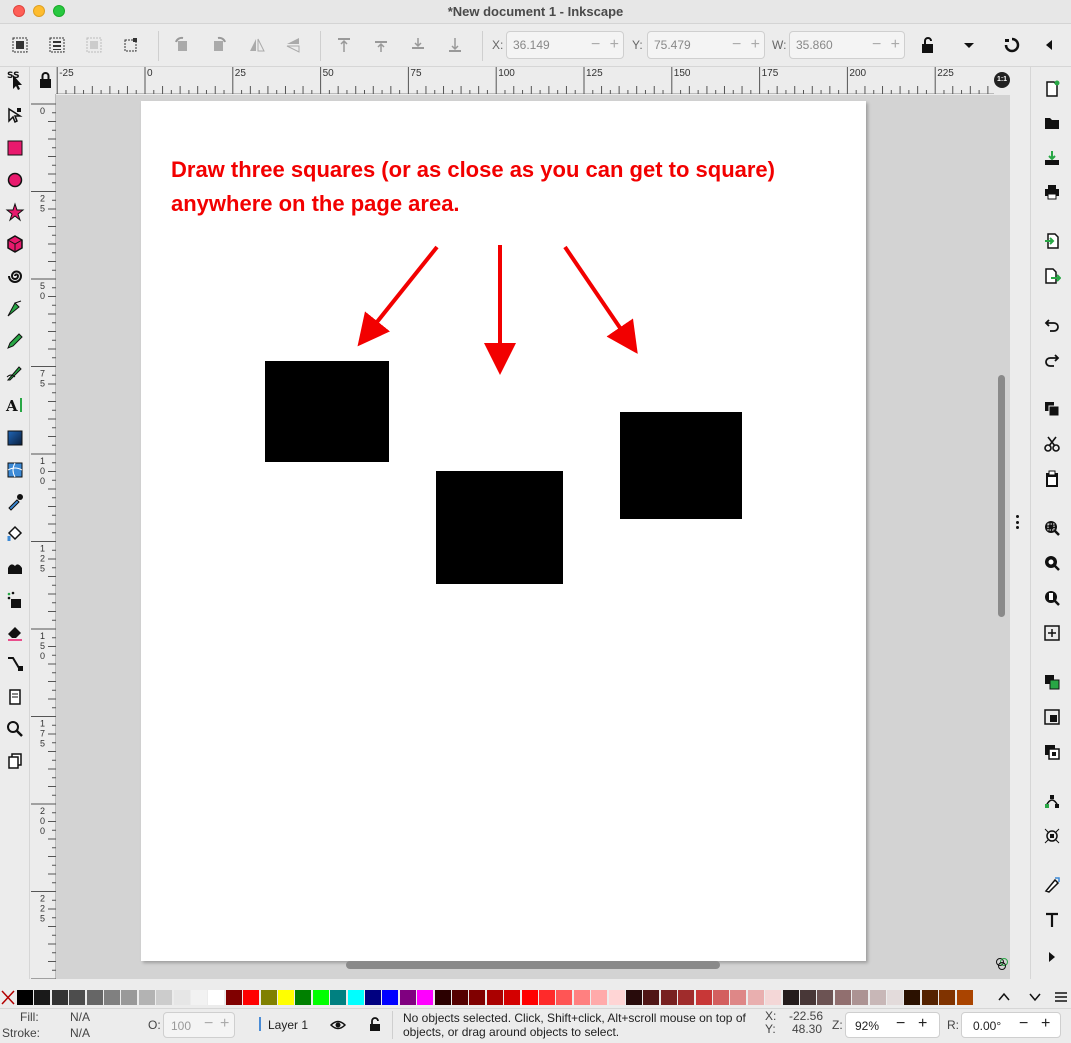 Image resolution: width=1071 pixels, height=1043 pixels. What do you see at coordinates (15, 309) in the screenshot?
I see `bezier-tool-icon` at bounding box center [15, 309].